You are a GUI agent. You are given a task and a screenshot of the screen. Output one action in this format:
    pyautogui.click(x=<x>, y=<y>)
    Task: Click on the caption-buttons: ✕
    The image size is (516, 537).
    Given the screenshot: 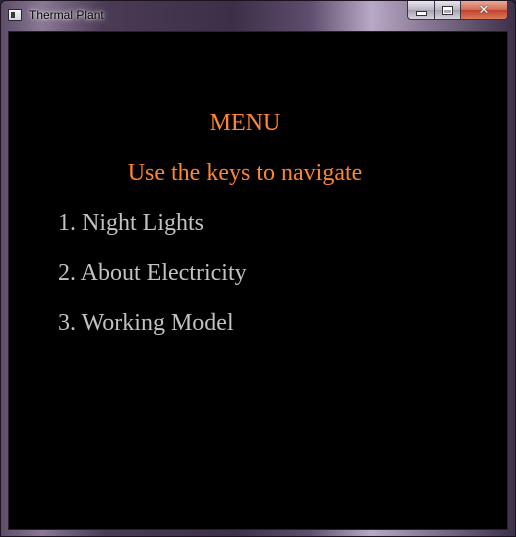 What is the action you would take?
    pyautogui.click(x=457, y=11)
    